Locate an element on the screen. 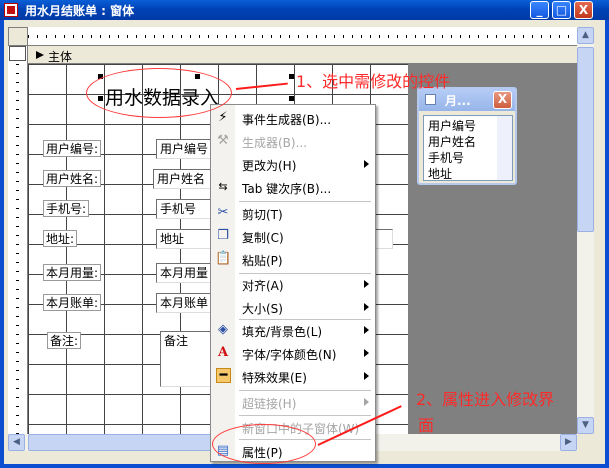 The image size is (609, 468). field-list: 用户编号 用户姓名 手机号 地址 is located at coordinates (468, 148).